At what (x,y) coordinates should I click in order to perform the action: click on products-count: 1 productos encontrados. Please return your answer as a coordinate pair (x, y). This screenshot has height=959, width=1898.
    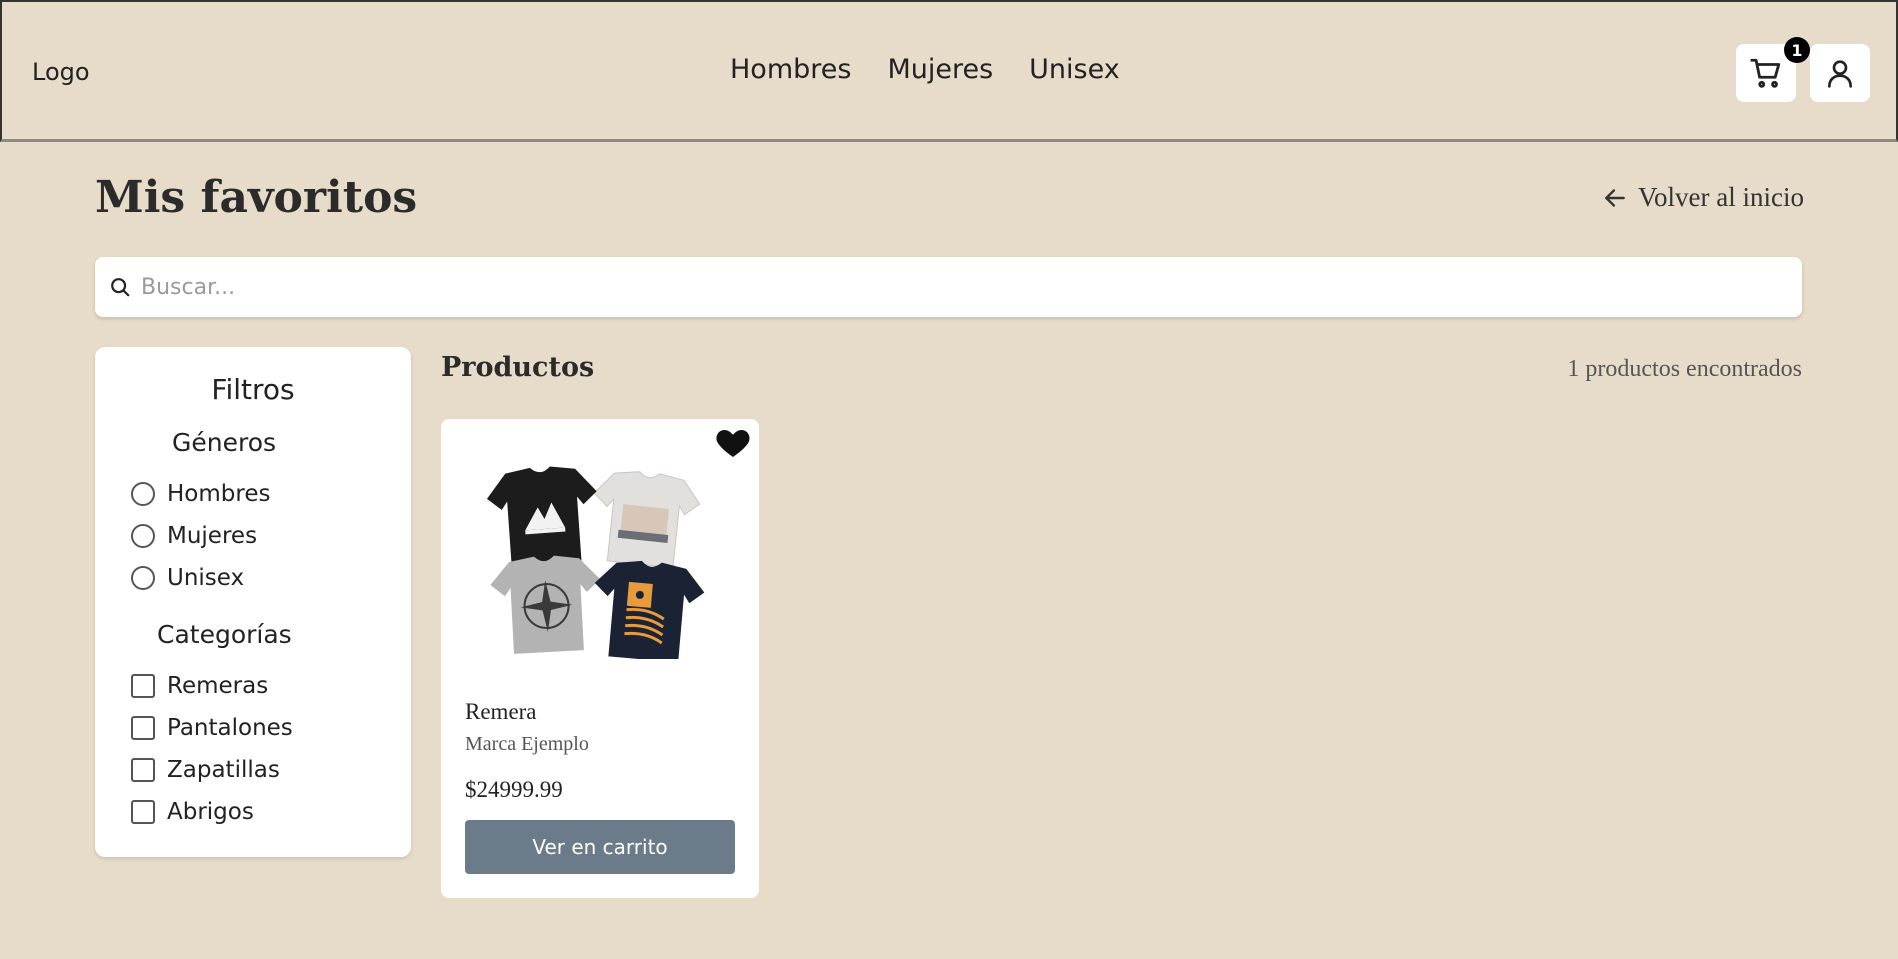
    Looking at the image, I should click on (1684, 369).